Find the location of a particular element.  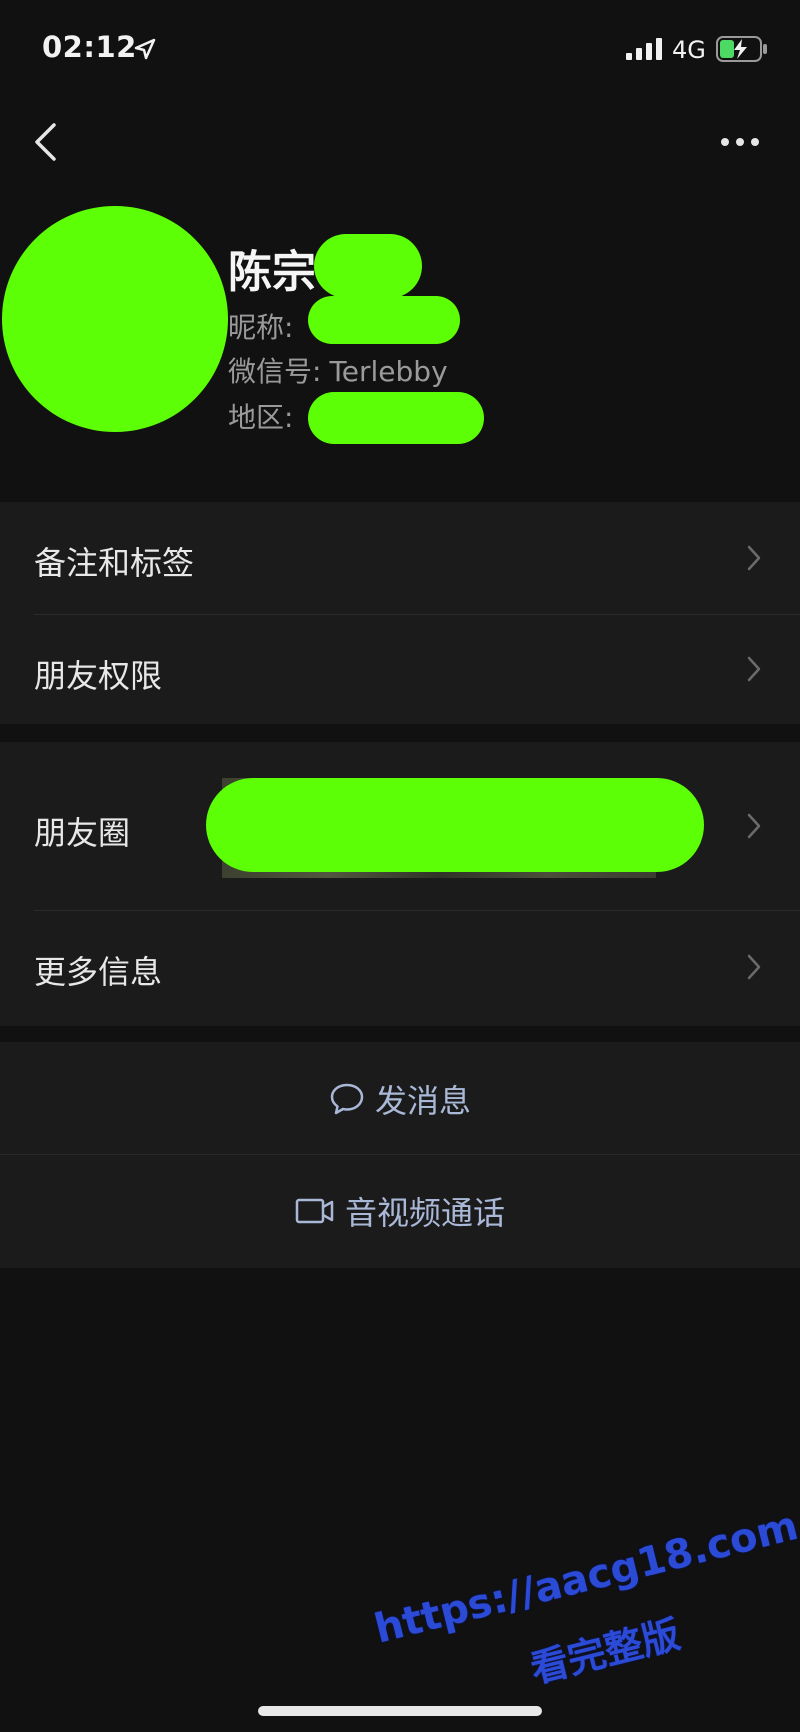

cellular-signal-icon is located at coordinates (644, 49).